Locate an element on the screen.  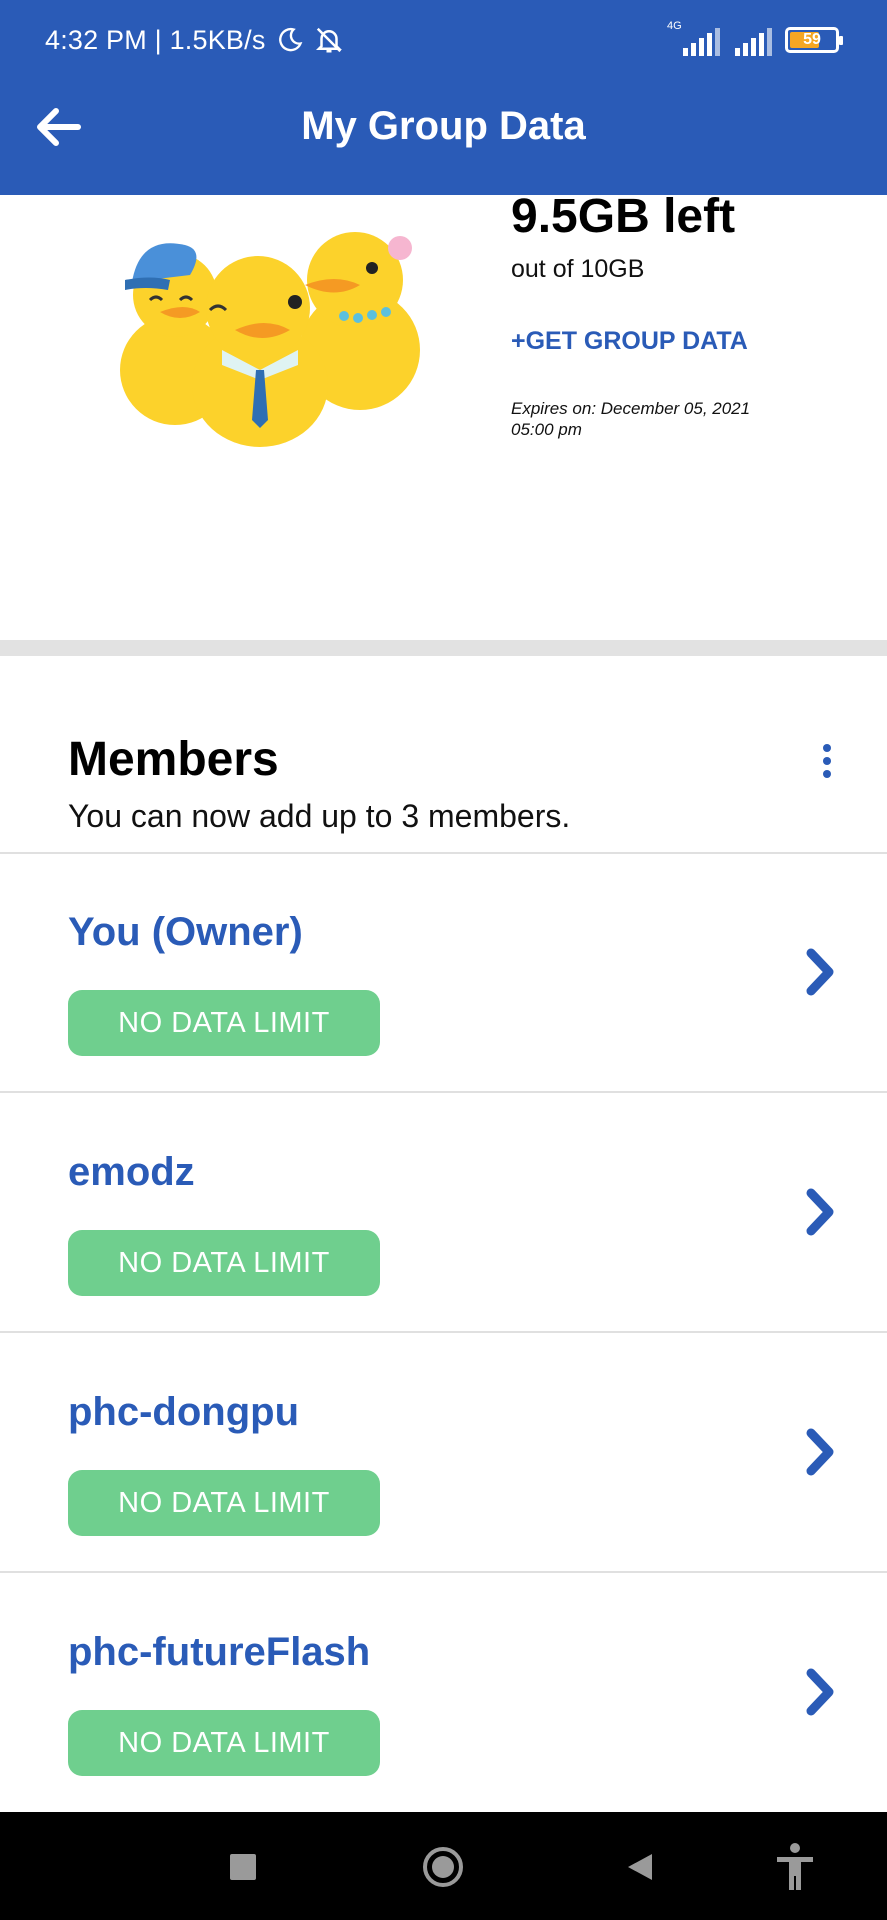
back-icon is located at coordinates (640, 1867).